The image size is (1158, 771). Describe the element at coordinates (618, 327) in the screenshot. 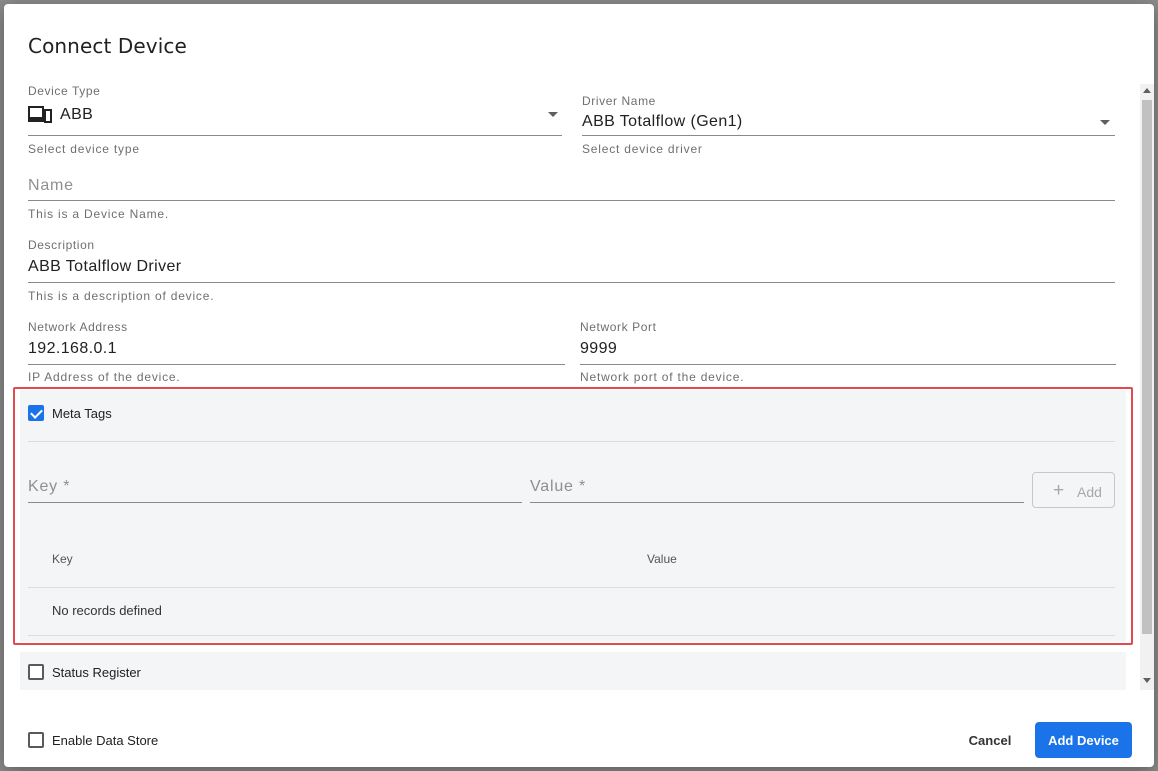

I see `network-port-label: Network Port` at that location.